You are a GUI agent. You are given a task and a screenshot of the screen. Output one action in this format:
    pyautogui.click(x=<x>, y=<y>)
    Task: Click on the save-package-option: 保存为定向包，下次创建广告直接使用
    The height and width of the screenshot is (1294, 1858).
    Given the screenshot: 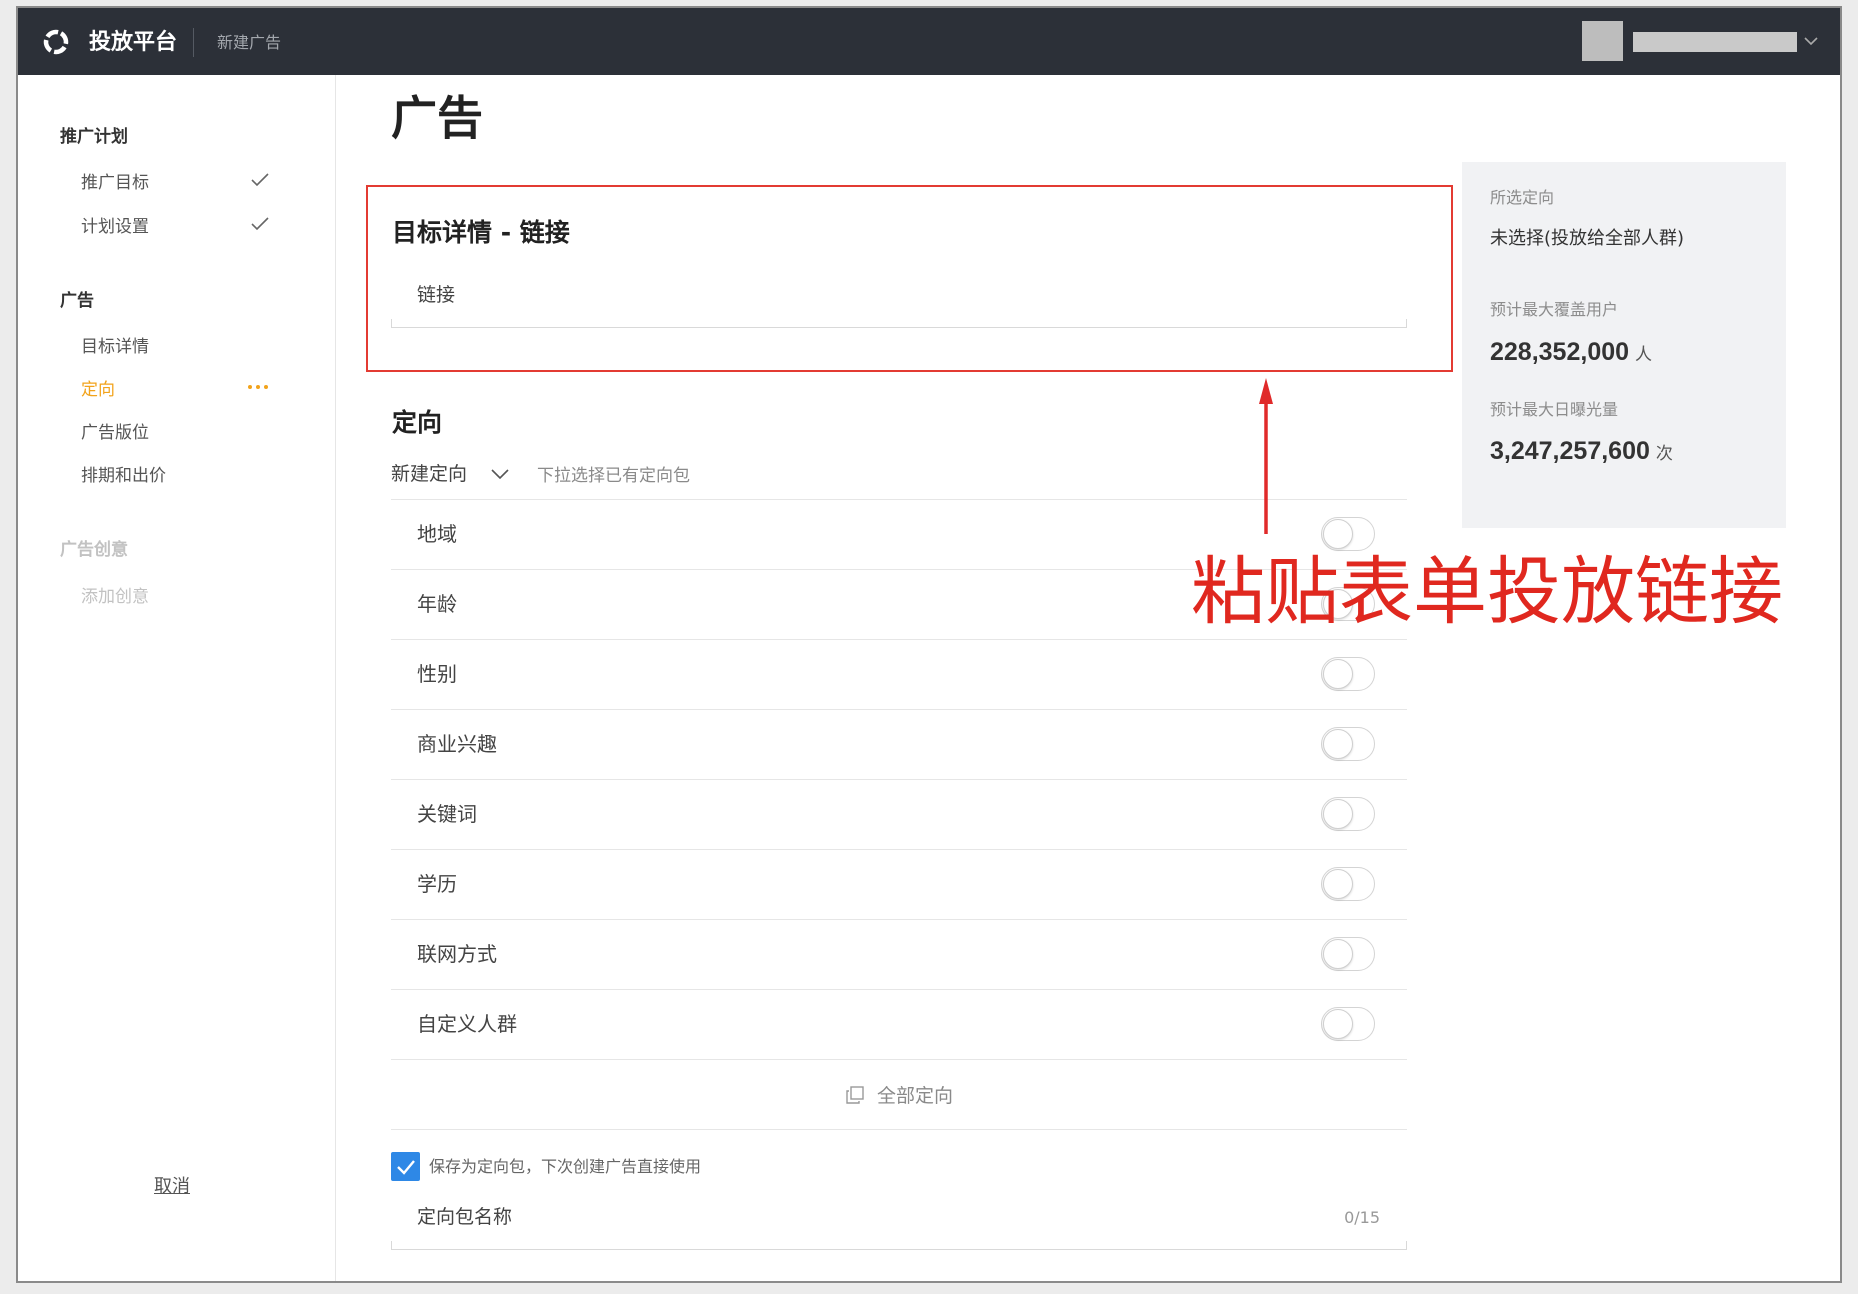 What is the action you would take?
    pyautogui.click(x=741, y=1167)
    